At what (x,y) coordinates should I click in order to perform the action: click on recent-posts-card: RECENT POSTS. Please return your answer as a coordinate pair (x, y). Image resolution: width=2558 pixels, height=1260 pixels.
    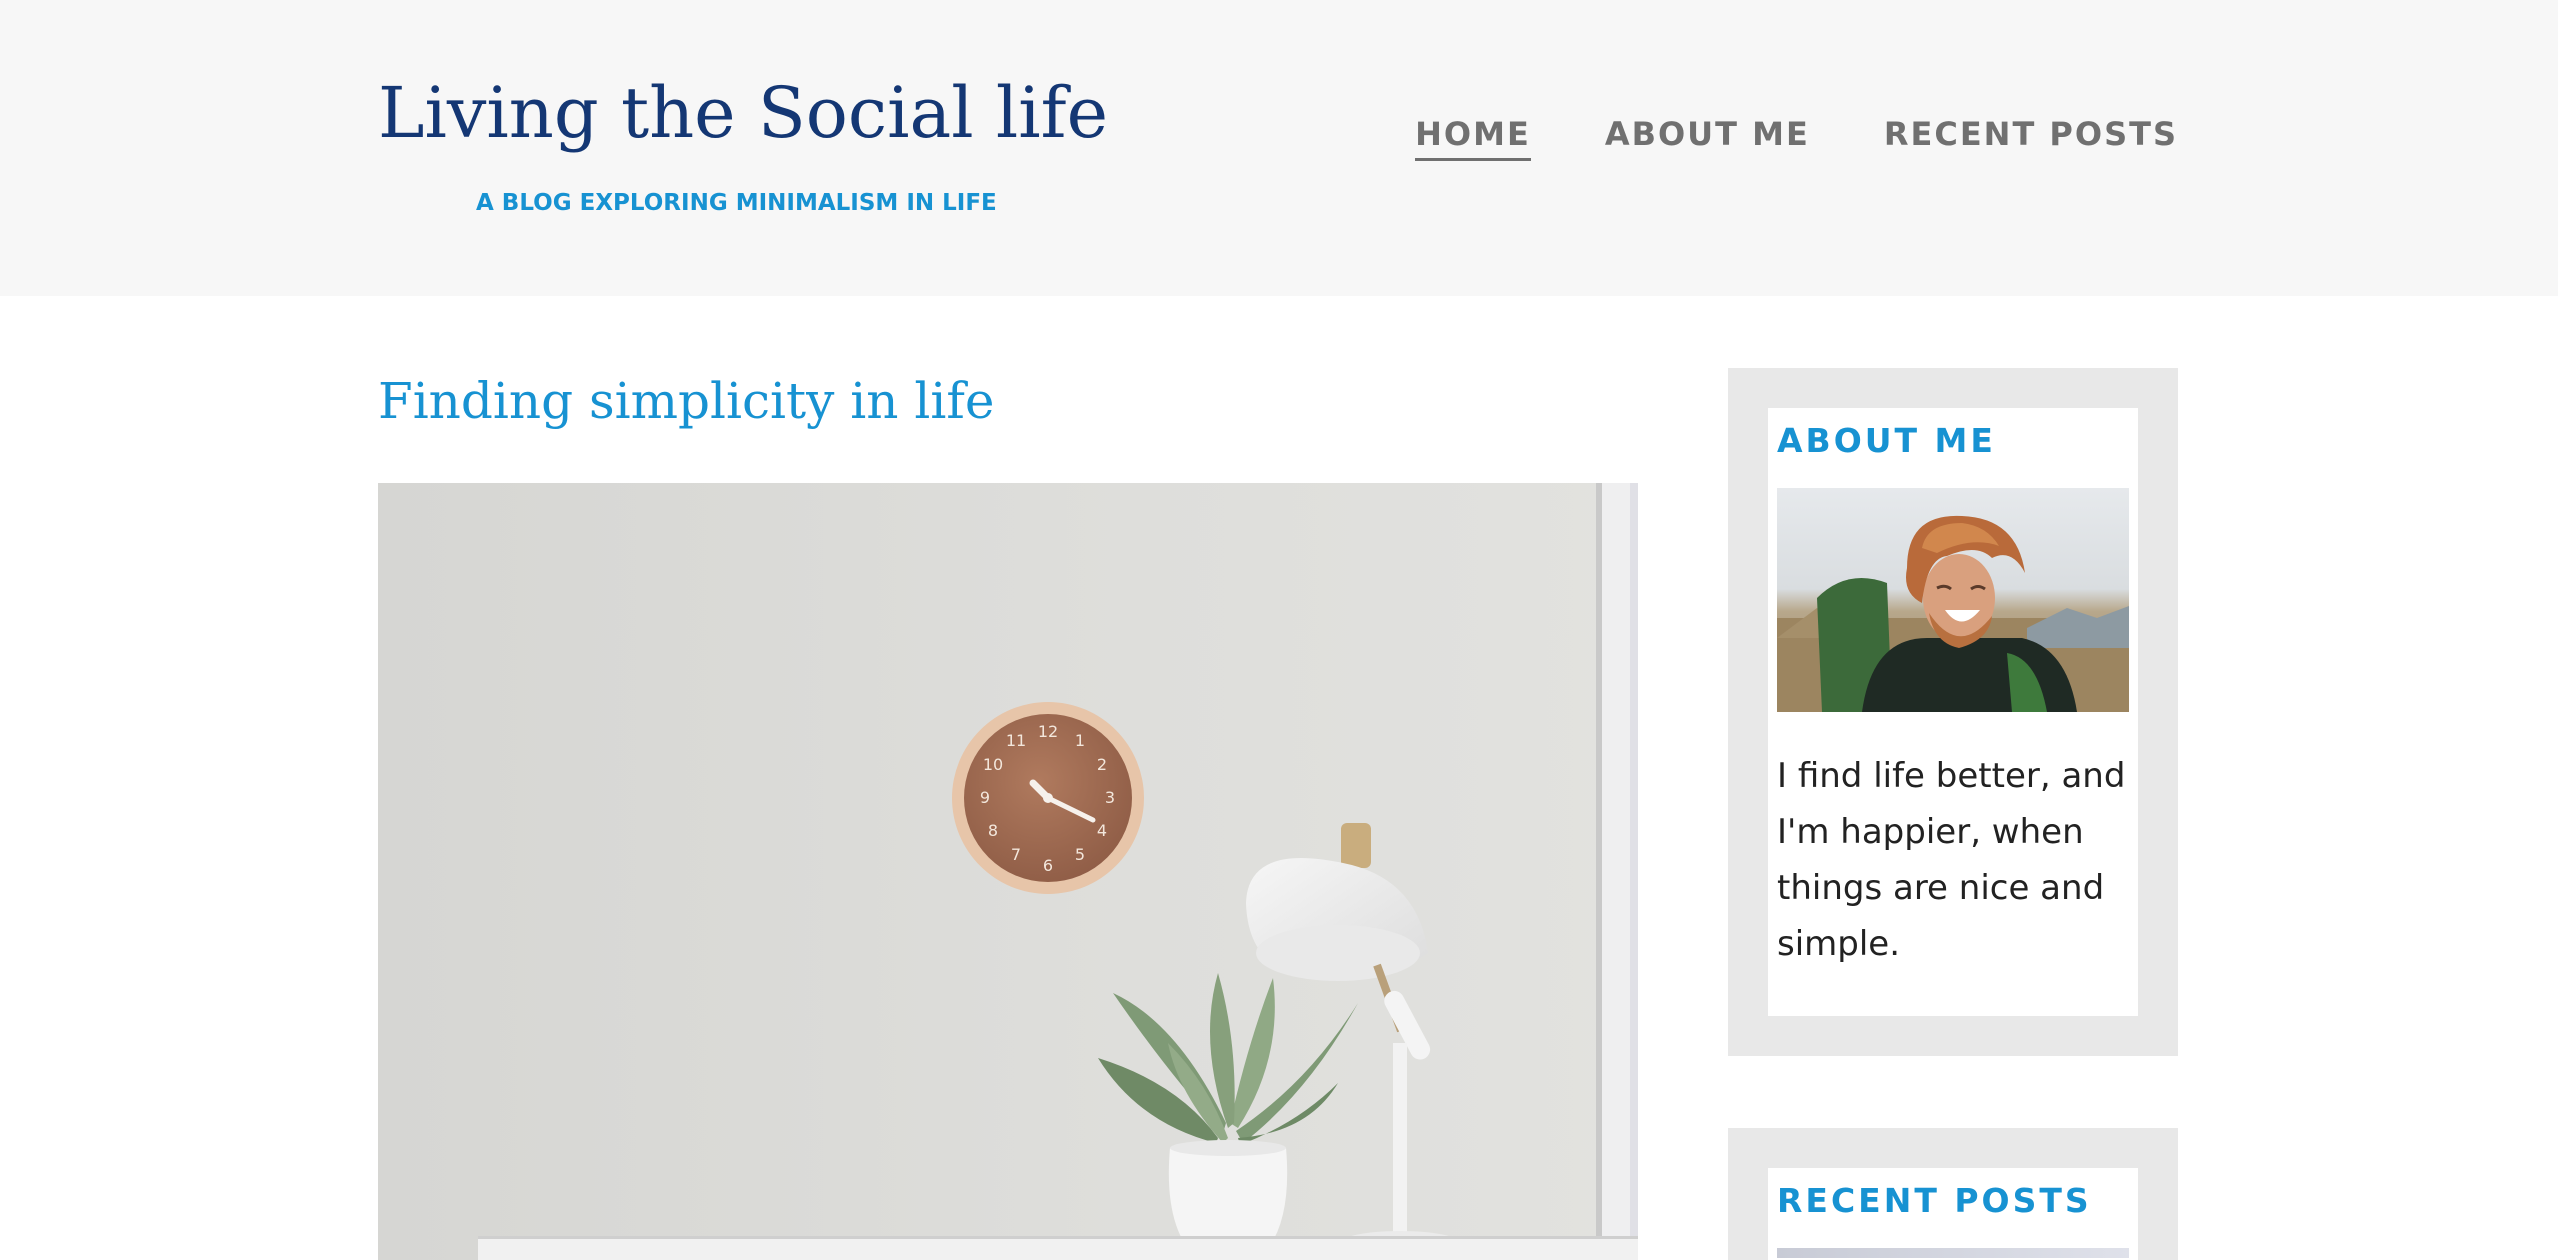
    Looking at the image, I should click on (1953, 1214).